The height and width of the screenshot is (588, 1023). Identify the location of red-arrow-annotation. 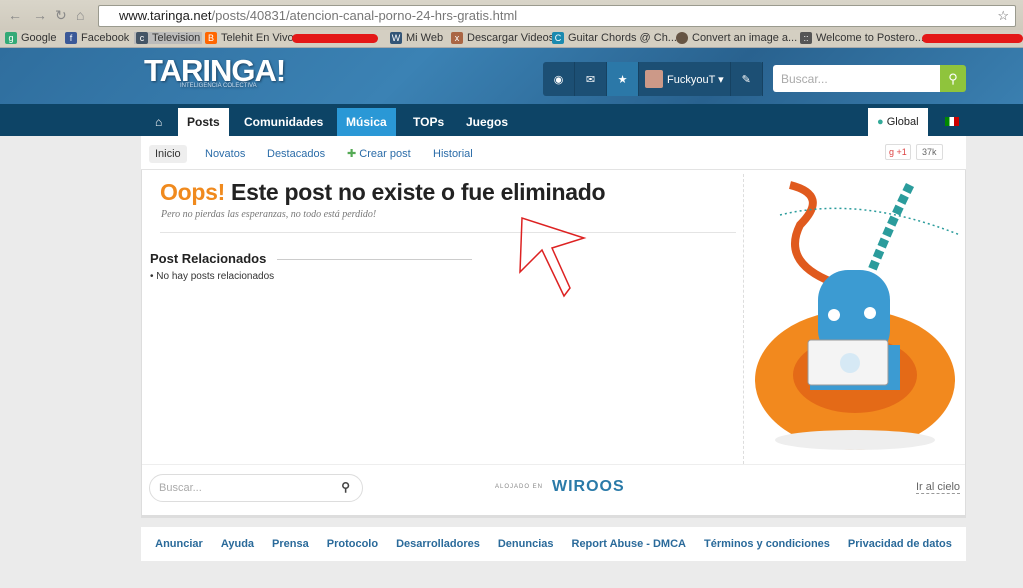
(553, 257).